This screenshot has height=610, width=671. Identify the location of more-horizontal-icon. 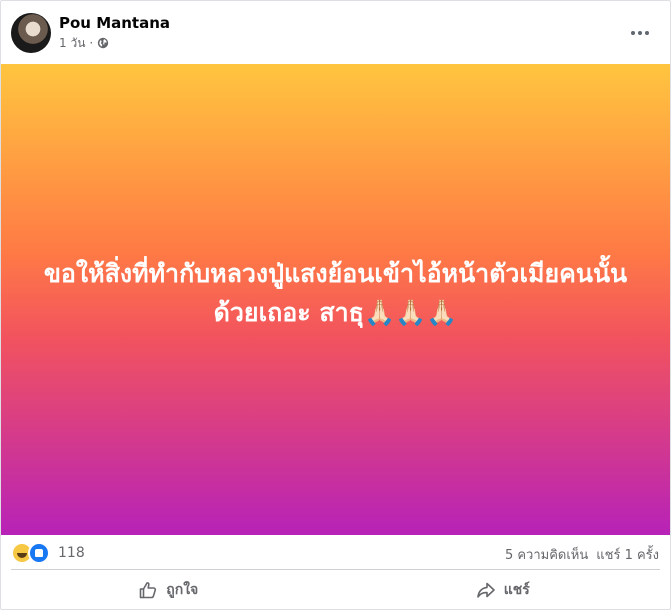
(633, 33).